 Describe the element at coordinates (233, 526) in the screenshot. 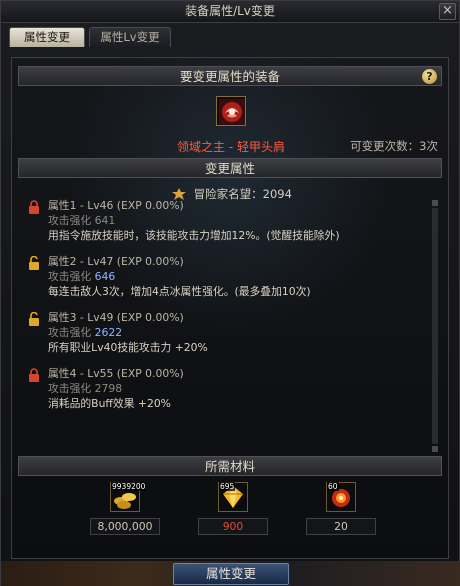

I see `material-quantity: 900` at that location.